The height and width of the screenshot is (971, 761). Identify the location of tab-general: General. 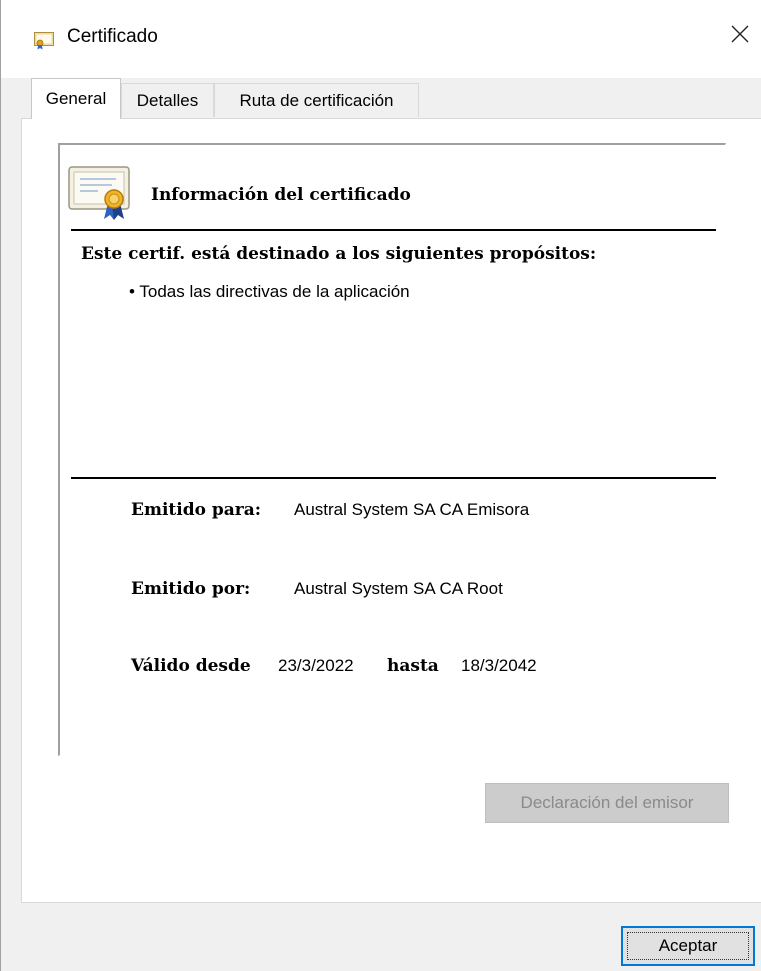
(76, 98).